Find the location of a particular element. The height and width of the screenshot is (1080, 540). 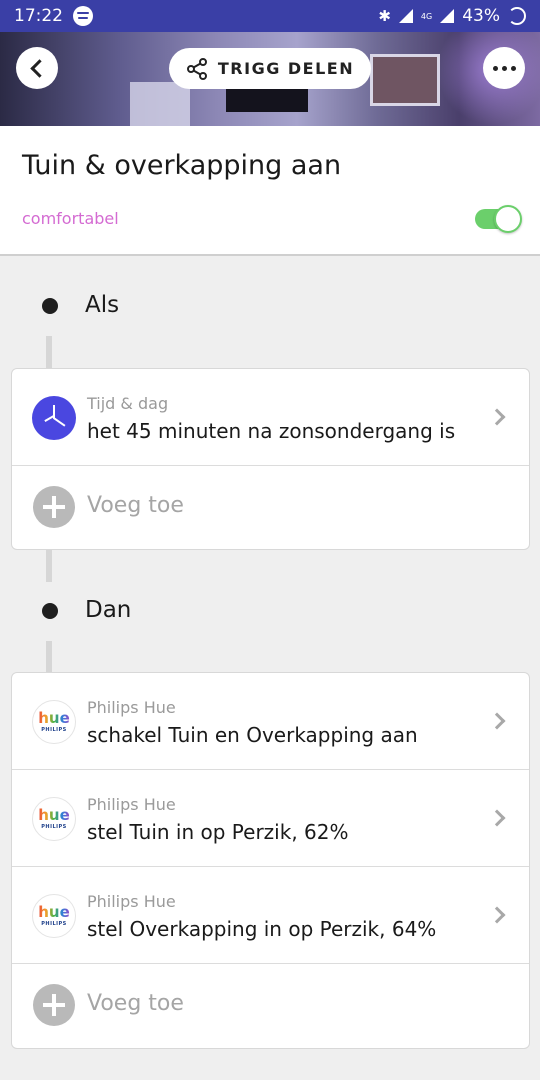

share-button: TRIGG DELEN is located at coordinates (270, 68).